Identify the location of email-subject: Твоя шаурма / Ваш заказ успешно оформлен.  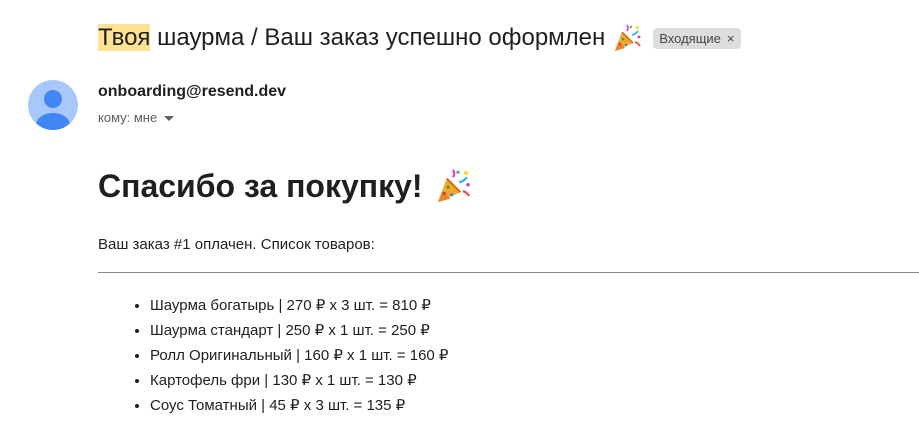
(351, 38).